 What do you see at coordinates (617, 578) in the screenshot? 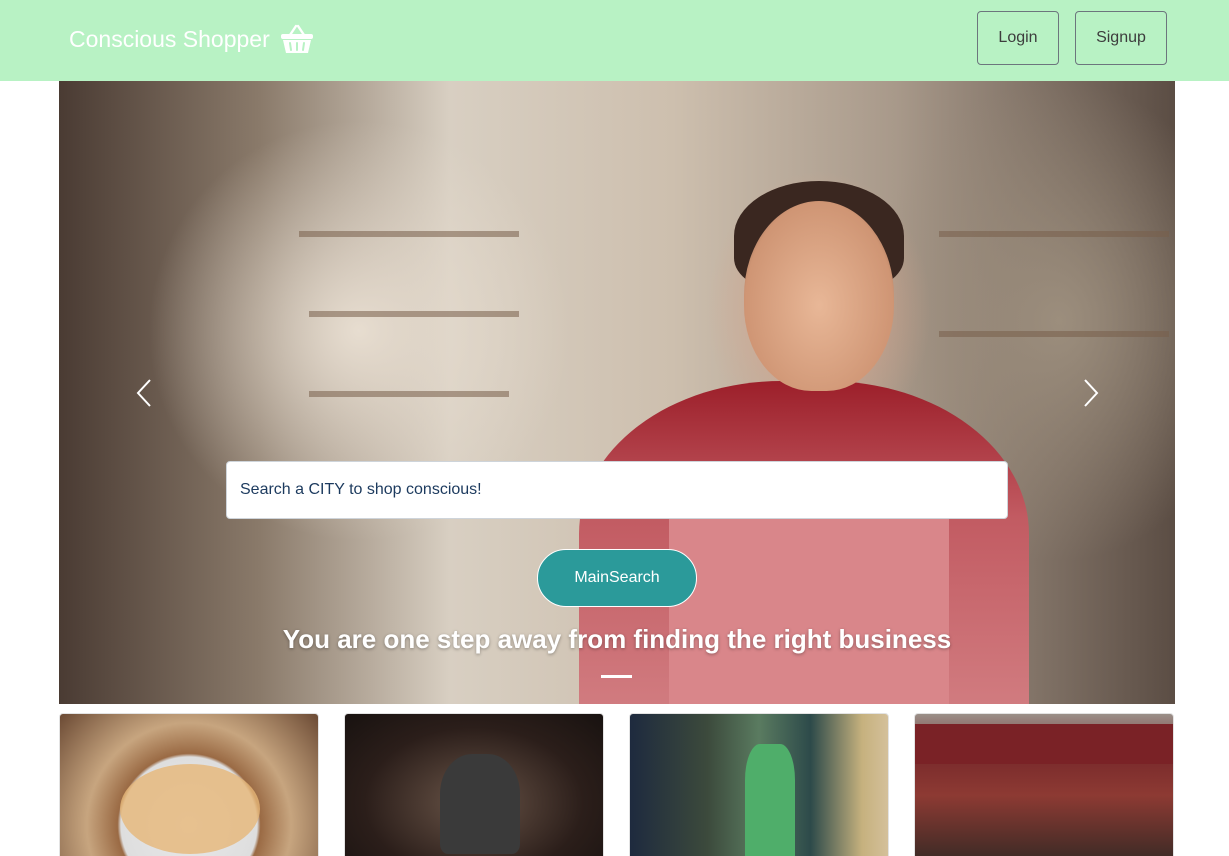
I see `main-search-button: MainSearch` at bounding box center [617, 578].